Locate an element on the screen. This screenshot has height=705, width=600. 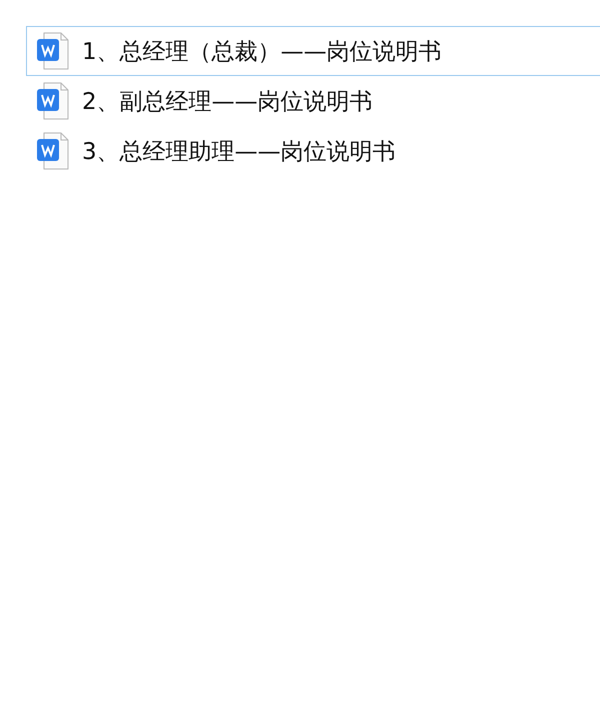
file-name: 2、副总经理——岗位说明书 is located at coordinates (227, 102).